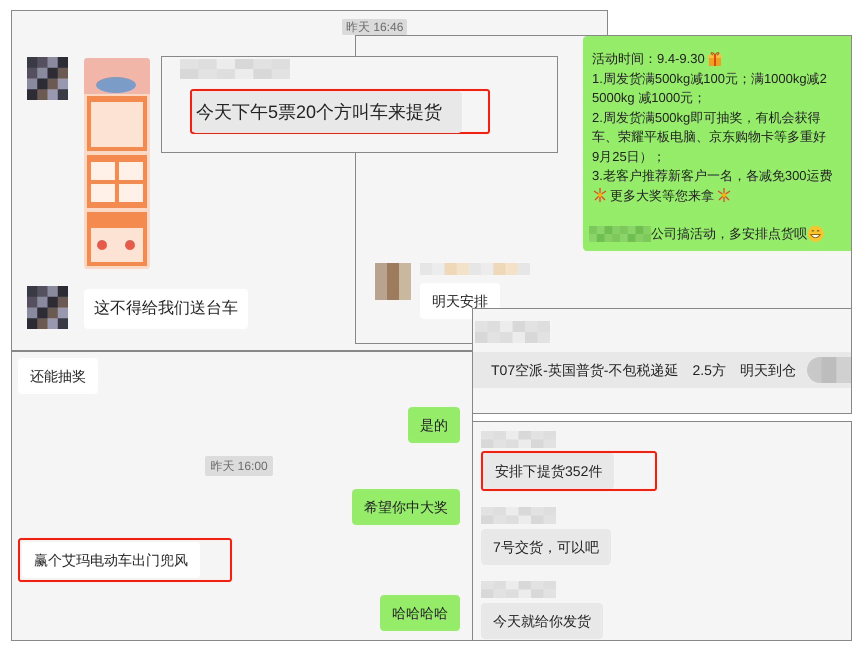 Image resolution: width=858 pixels, height=649 pixels. I want to click on promo-line: 5000kg 减1000元；, so click(649, 98).